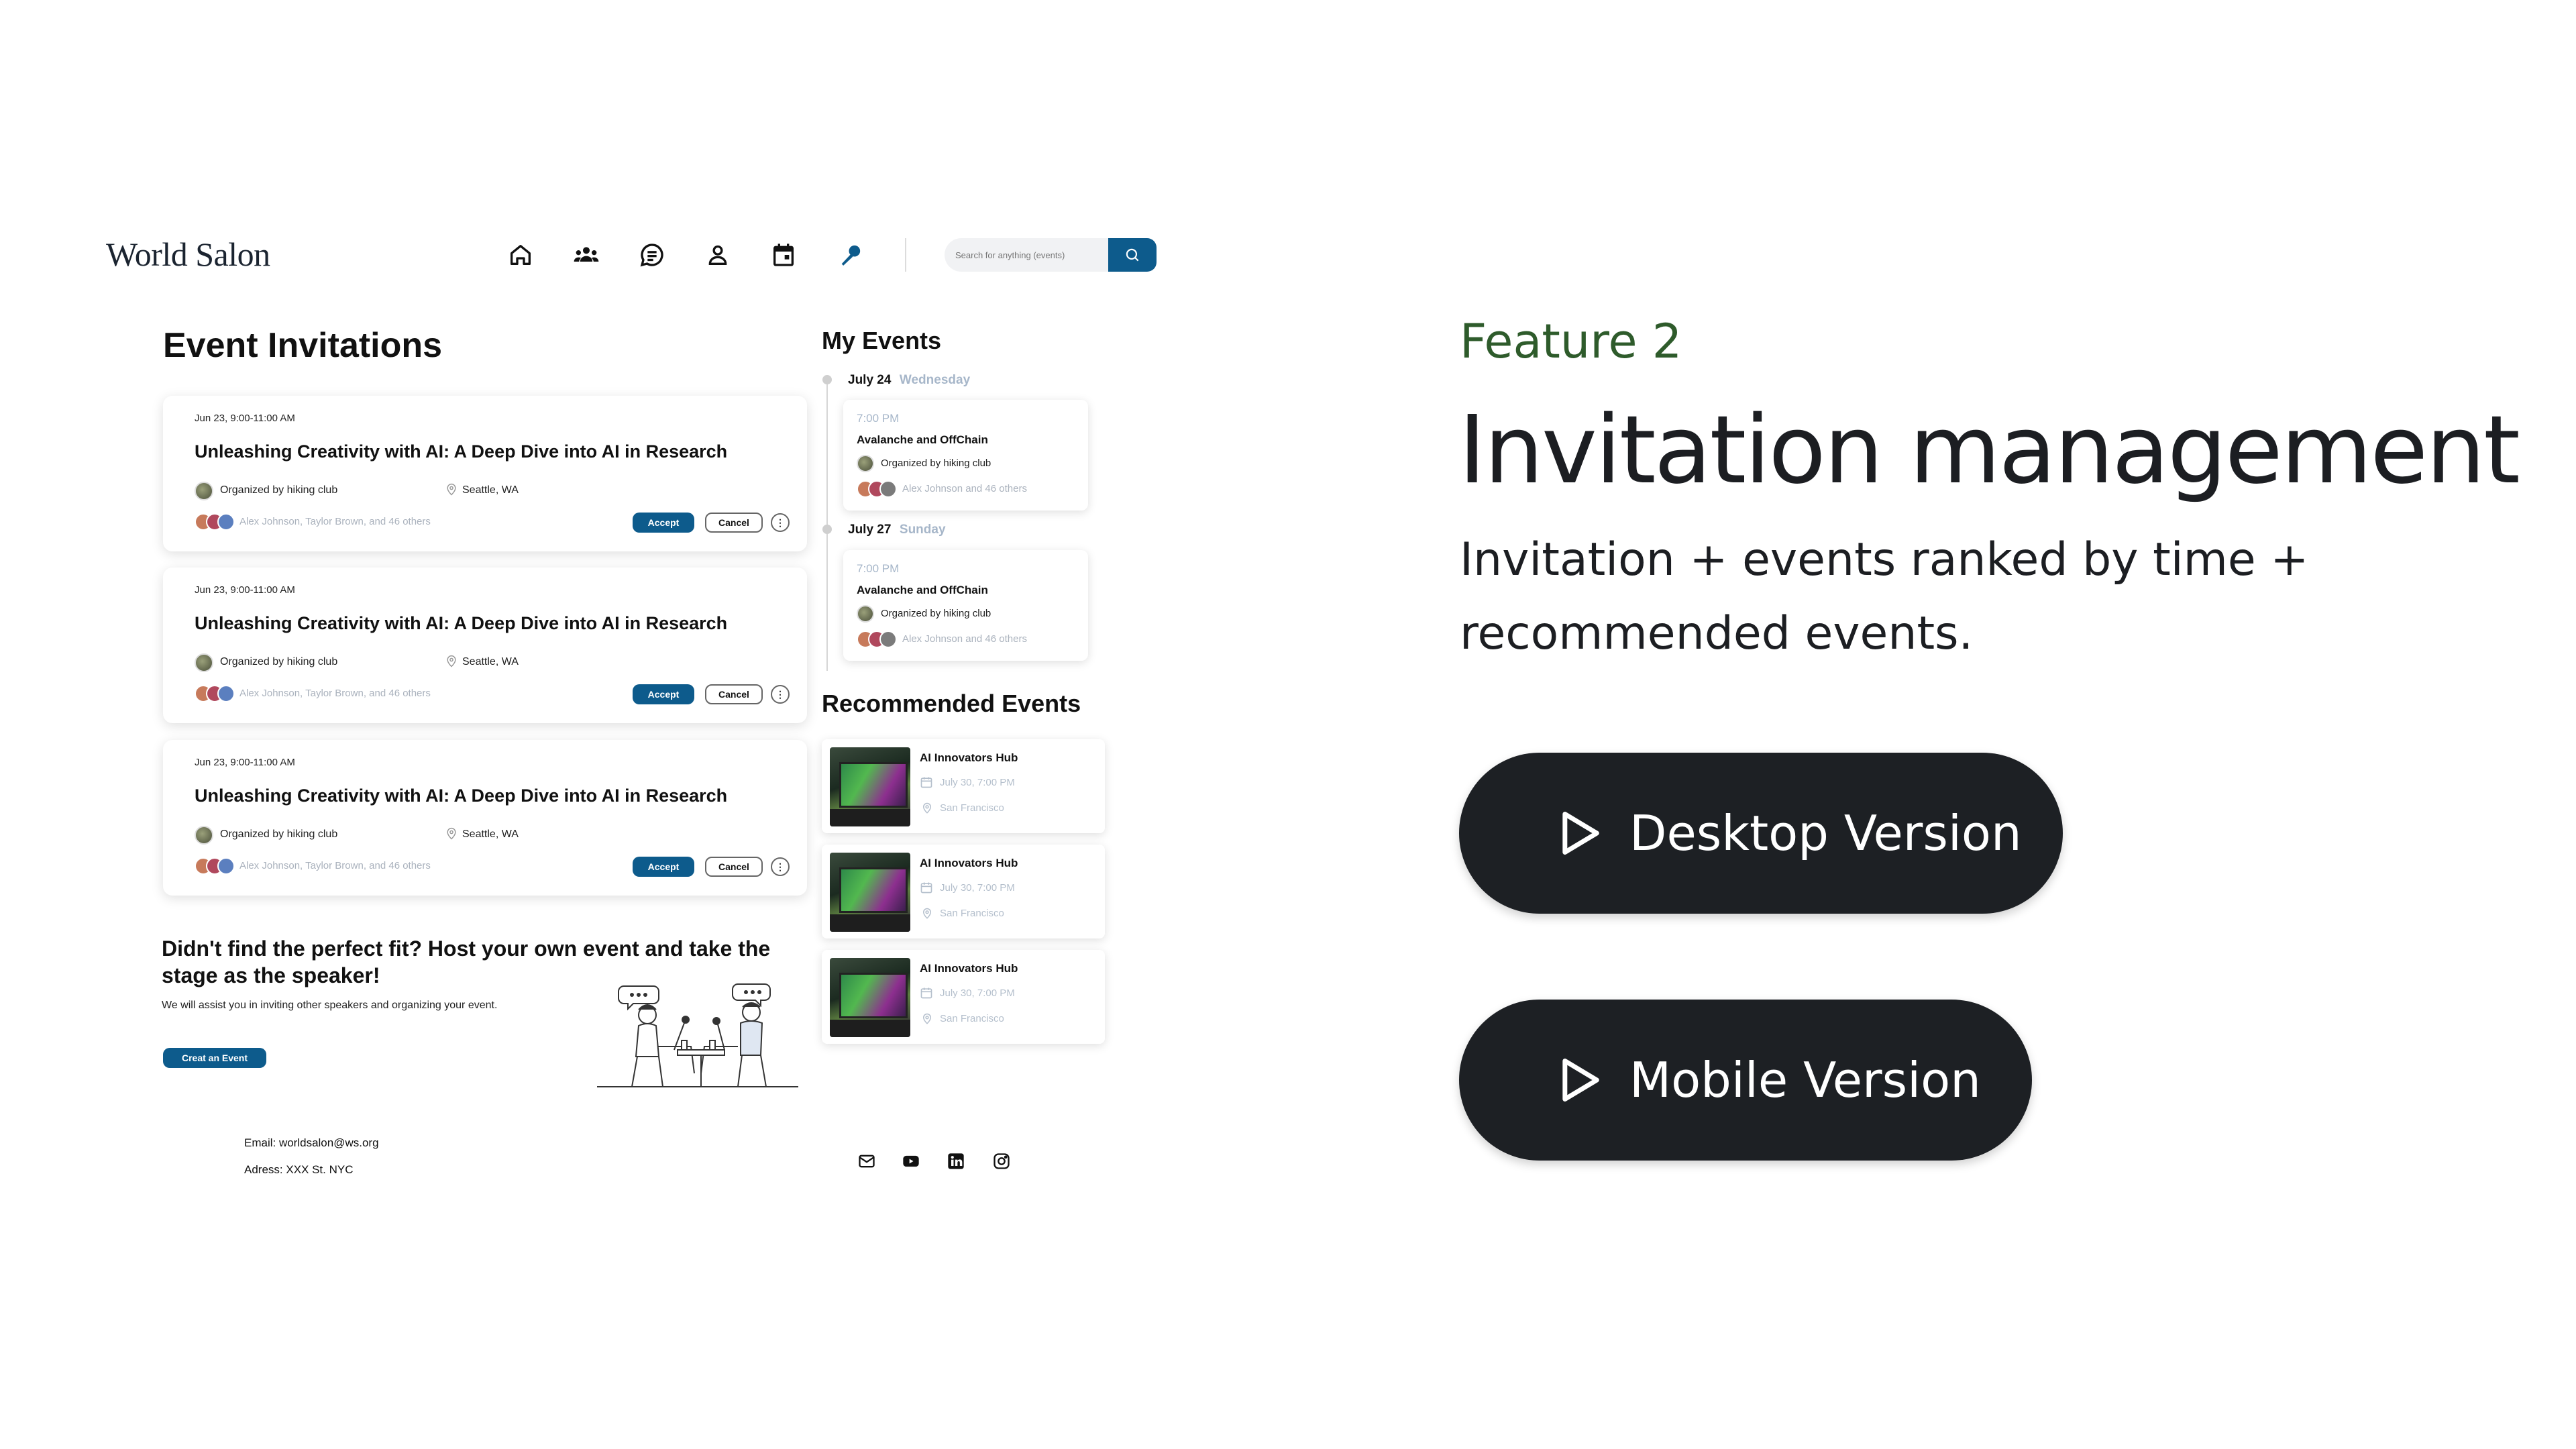 This screenshot has height=1449, width=2576. Describe the element at coordinates (1001, 1161) in the screenshot. I see `instagram-icon` at that location.